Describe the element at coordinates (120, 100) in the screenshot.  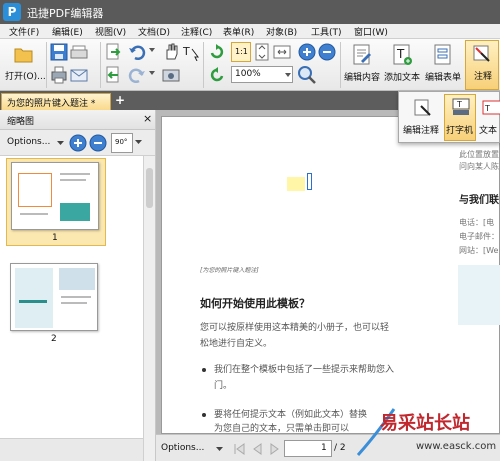
I see `new-tab-button: +` at that location.